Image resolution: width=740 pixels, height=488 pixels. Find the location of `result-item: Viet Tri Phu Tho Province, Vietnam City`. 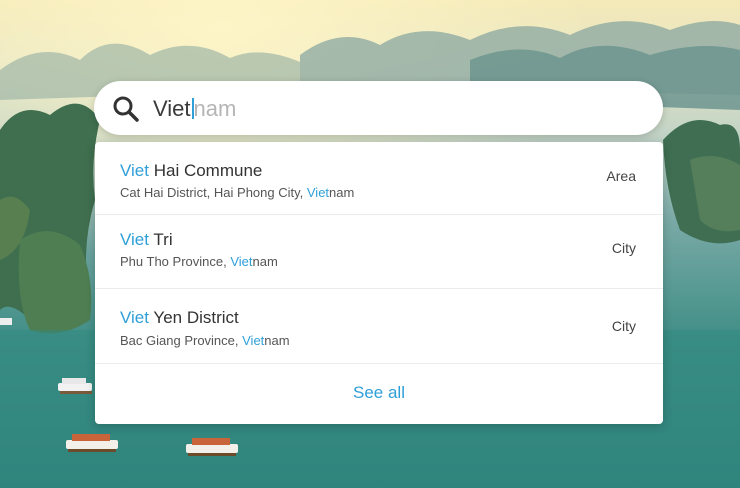

result-item: Viet Tri Phu Tho Province, Vietnam City is located at coordinates (379, 252).